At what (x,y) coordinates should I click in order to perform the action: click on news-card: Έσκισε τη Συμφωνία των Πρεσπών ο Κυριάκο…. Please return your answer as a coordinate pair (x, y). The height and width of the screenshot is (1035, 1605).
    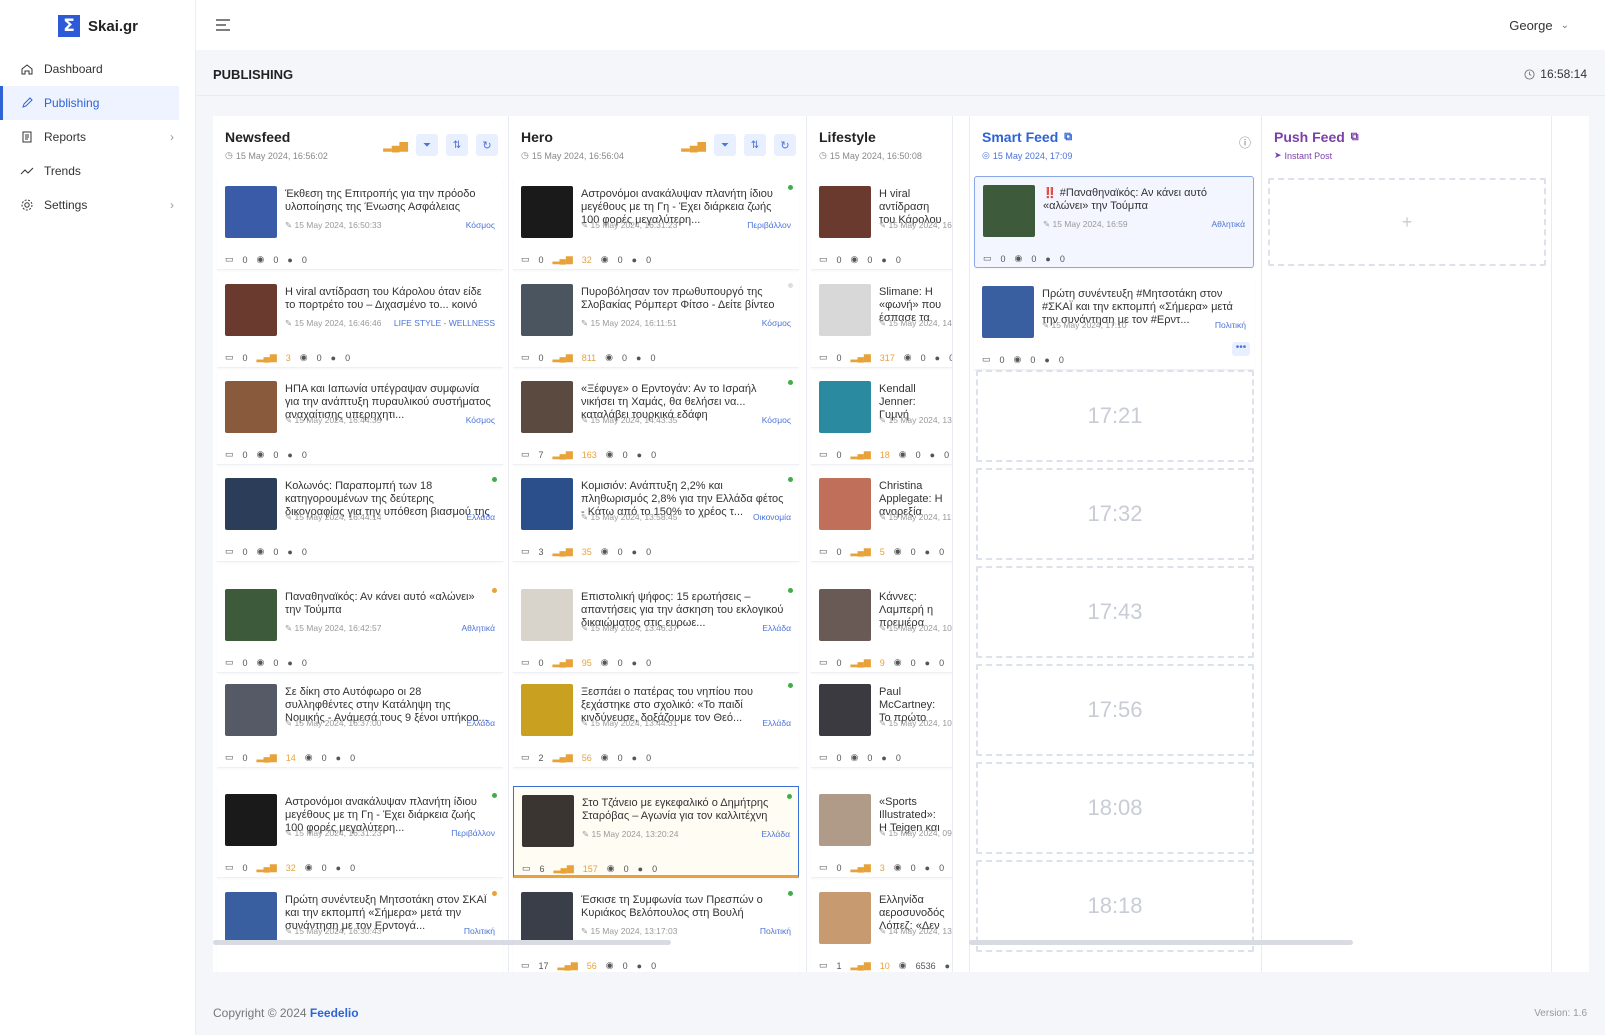
    Looking at the image, I should click on (656, 928).